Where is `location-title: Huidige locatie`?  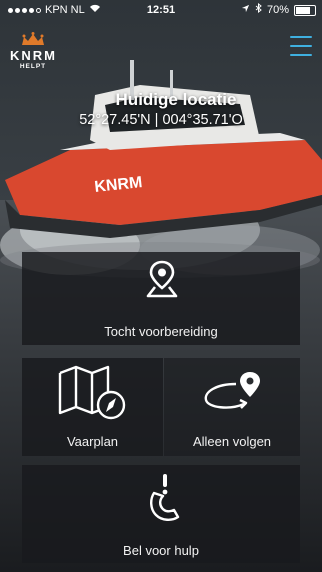
location-title: Huidige locatie is located at coordinates (176, 99).